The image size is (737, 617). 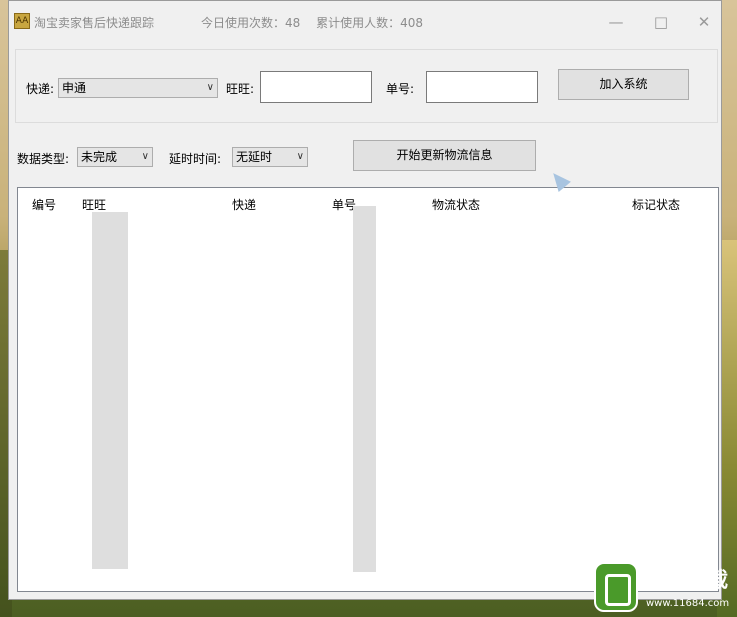 What do you see at coordinates (22, 21) in the screenshot?
I see `app-icon: AA` at bounding box center [22, 21].